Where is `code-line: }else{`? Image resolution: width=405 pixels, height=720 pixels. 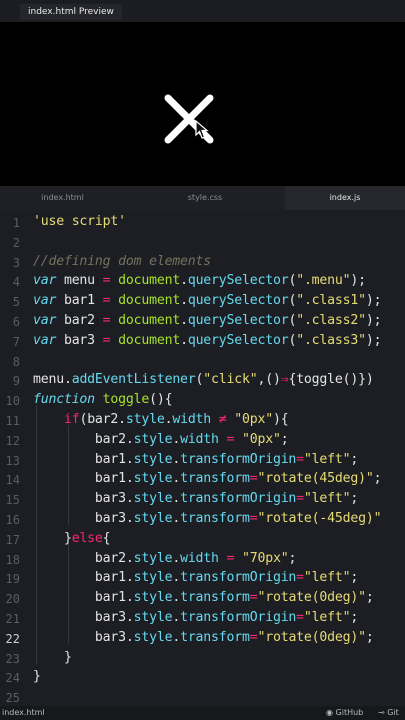
code-line: }else{ is located at coordinates (72, 538).